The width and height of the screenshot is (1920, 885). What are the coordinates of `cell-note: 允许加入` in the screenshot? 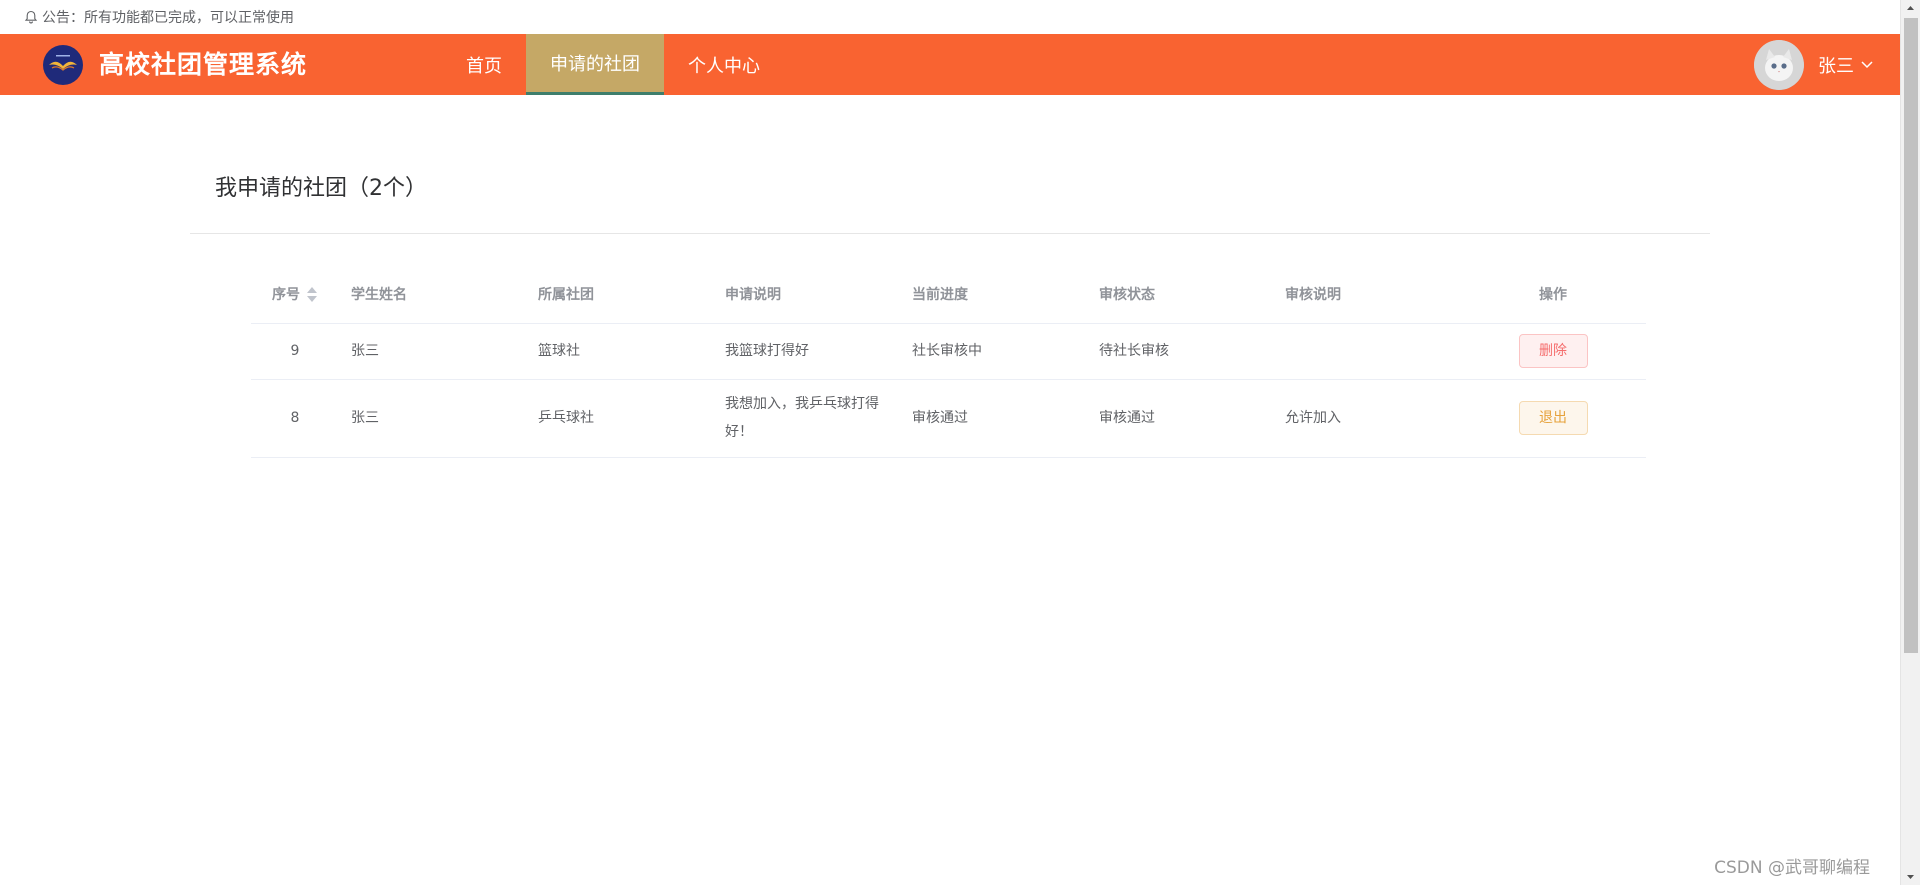 It's located at (1366, 418).